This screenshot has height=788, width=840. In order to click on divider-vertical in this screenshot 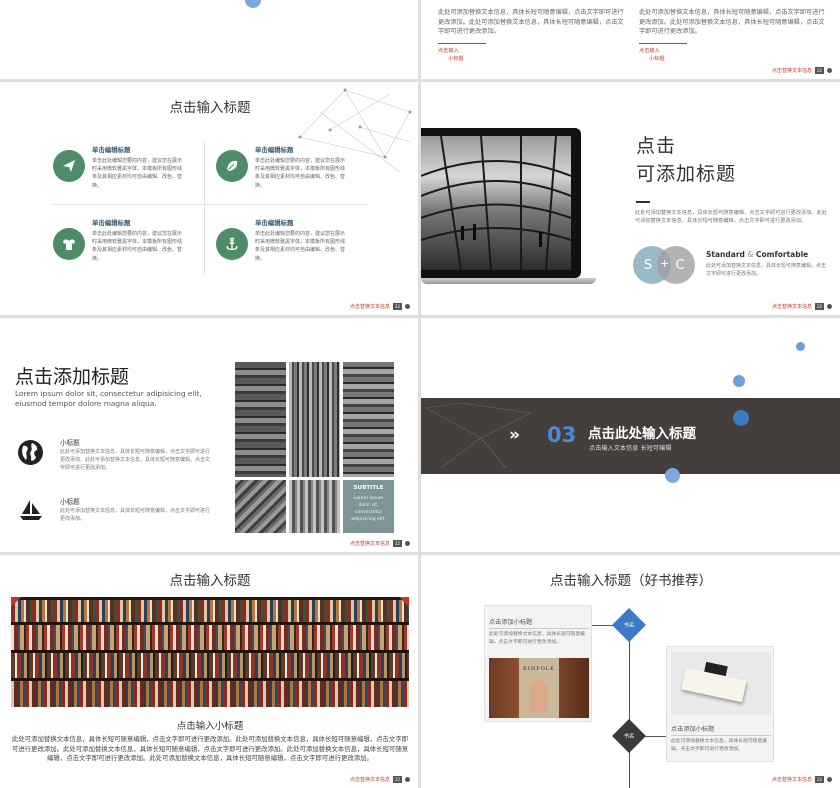, I will do `click(204, 208)`.